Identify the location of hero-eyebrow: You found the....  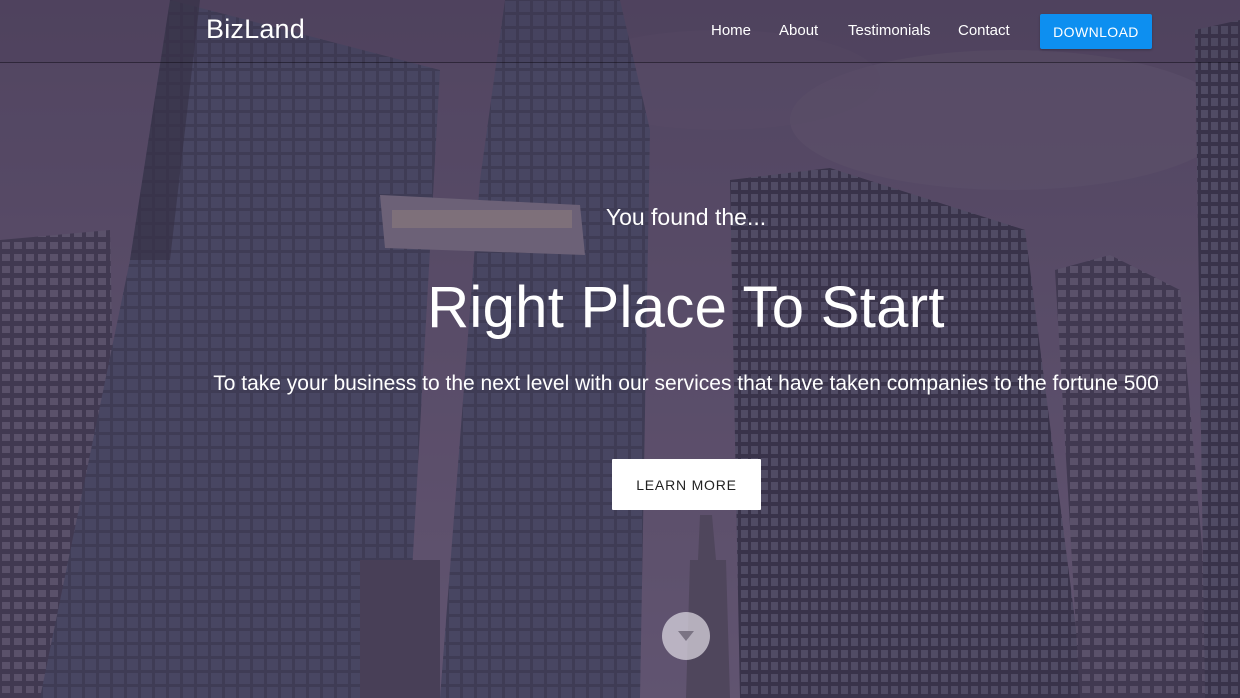
(686, 217).